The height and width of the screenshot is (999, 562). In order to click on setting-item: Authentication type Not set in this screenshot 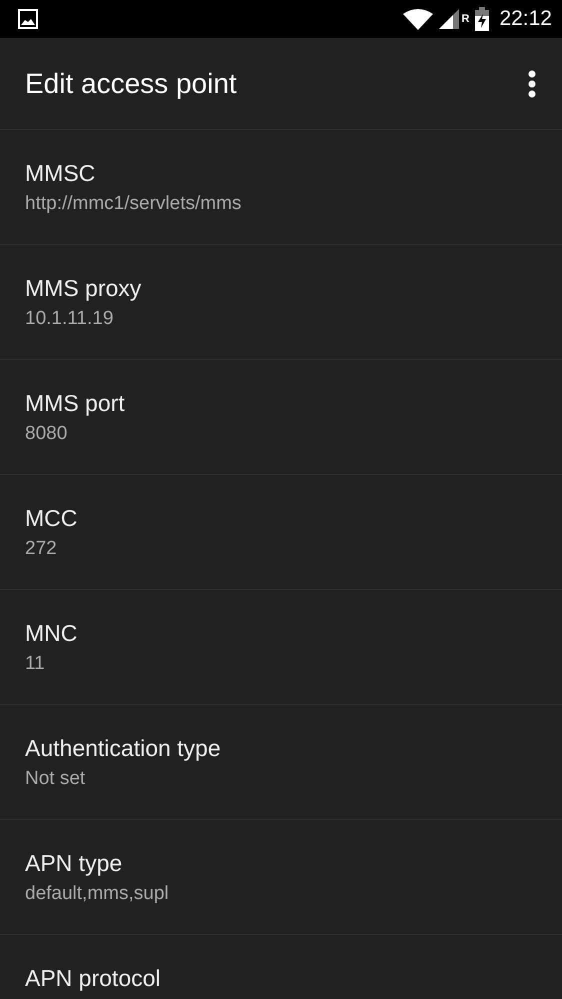, I will do `click(281, 762)`.